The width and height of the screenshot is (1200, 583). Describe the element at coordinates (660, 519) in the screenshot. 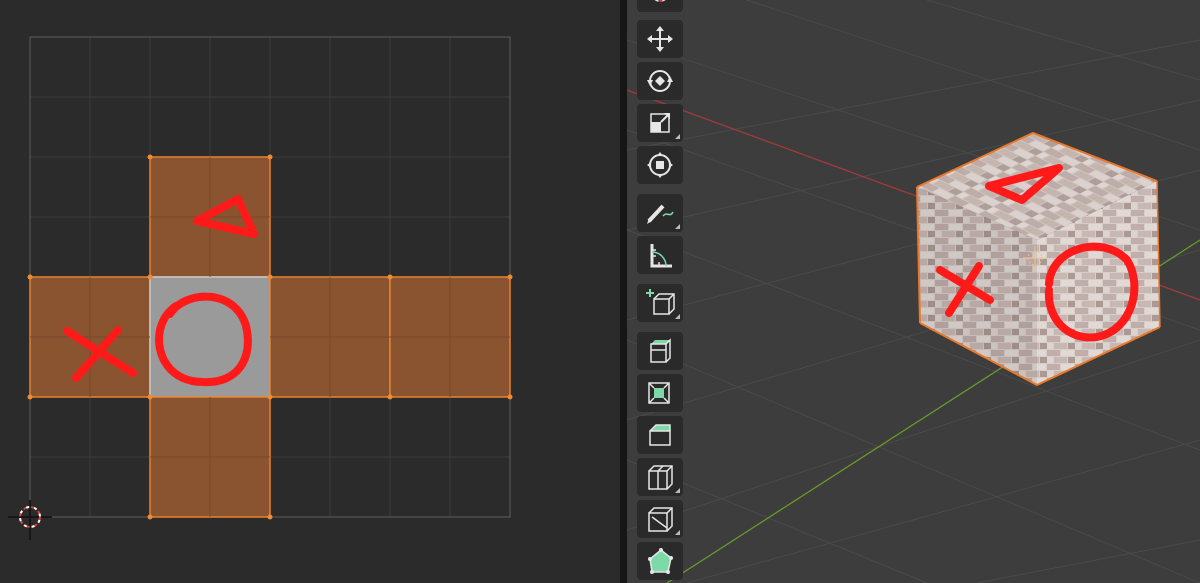

I see `knife-tool` at that location.